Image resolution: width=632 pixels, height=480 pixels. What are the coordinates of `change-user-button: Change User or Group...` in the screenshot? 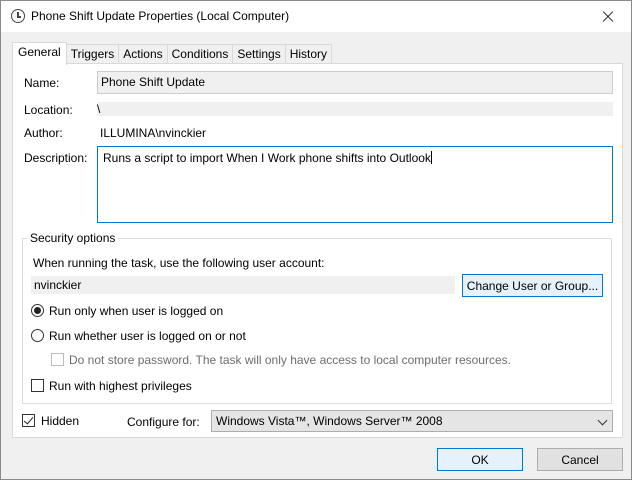 It's located at (532, 285).